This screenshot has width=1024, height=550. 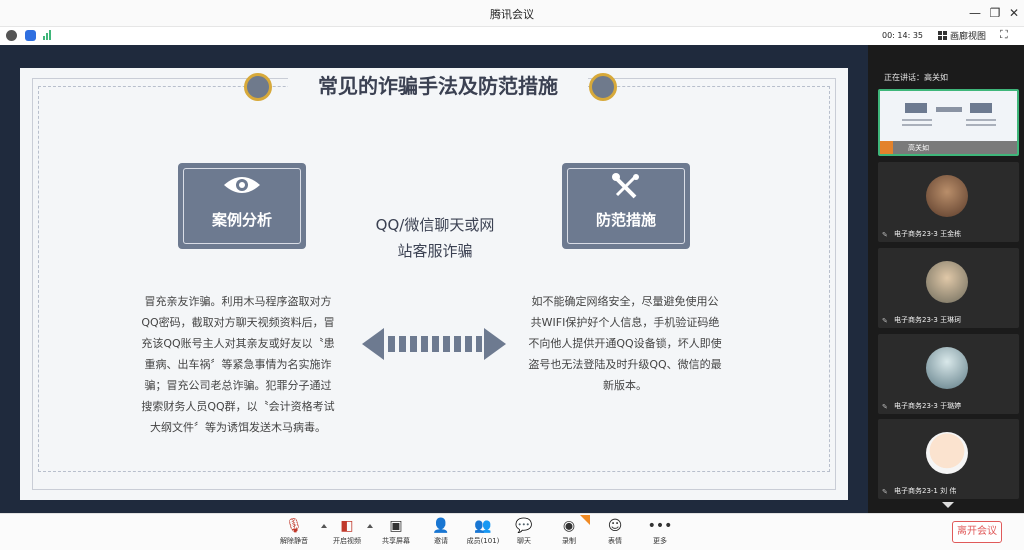 I want to click on window-title: 腾讯会议, so click(x=512, y=14).